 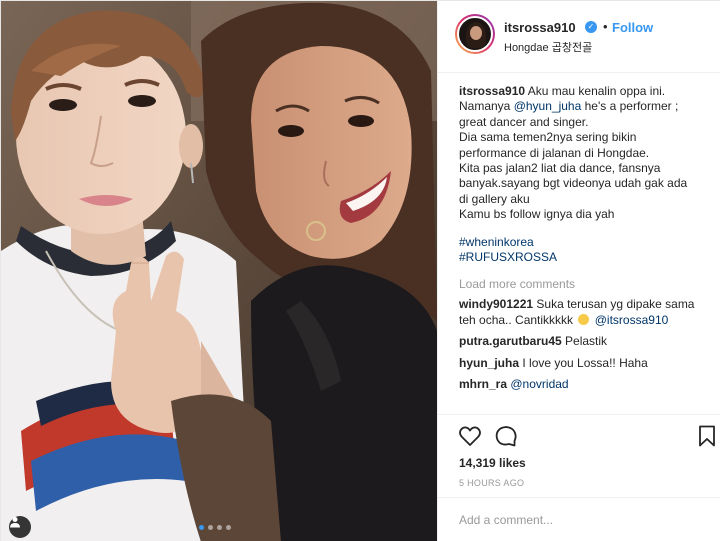 I want to click on tag-button, so click(x=20, y=527).